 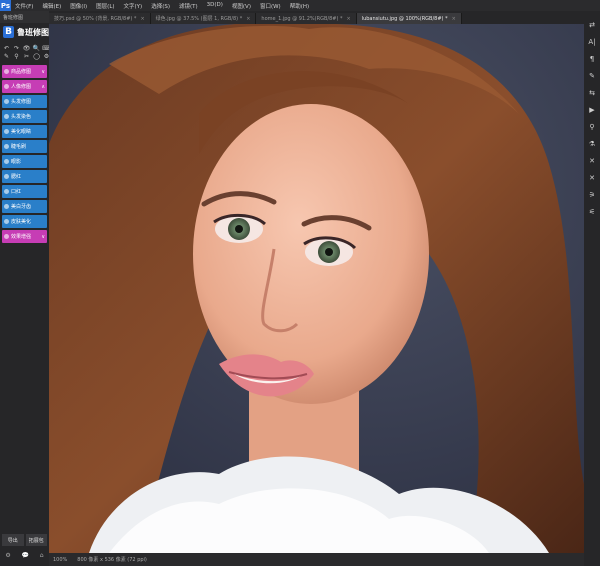 I want to click on menu-file: 文件(F), so click(x=24, y=6).